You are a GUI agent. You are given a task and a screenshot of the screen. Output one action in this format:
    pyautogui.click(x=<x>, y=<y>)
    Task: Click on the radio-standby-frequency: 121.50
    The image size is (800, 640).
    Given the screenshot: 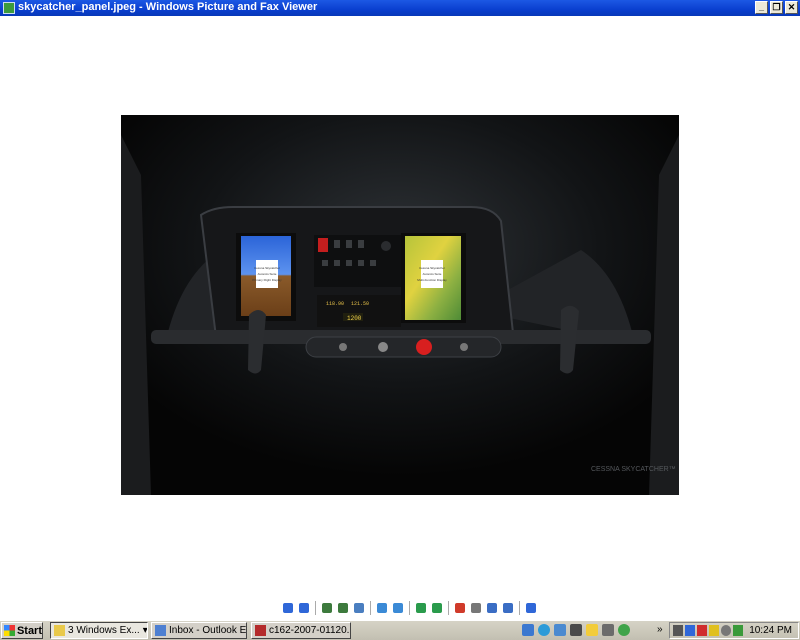 What is the action you would take?
    pyautogui.click(x=360, y=304)
    